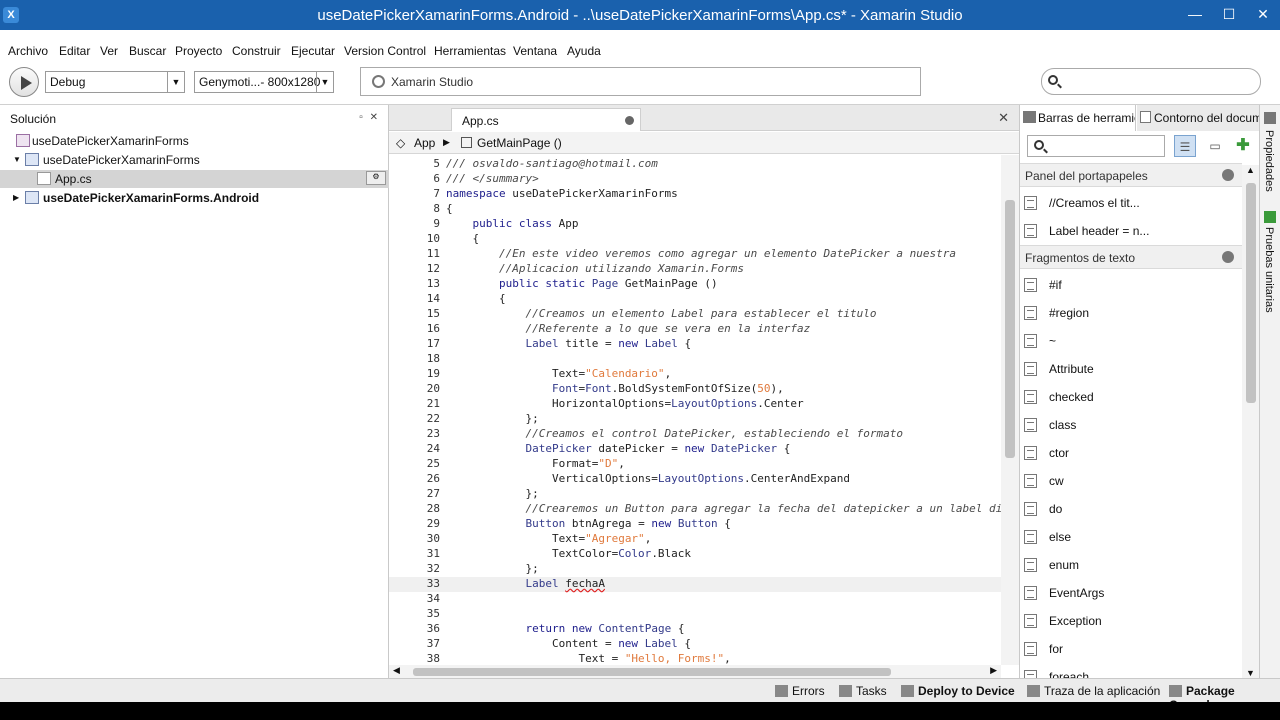 This screenshot has height=720, width=1280. Describe the element at coordinates (695, 419) in the screenshot. I see `code-line: 22 };` at that location.